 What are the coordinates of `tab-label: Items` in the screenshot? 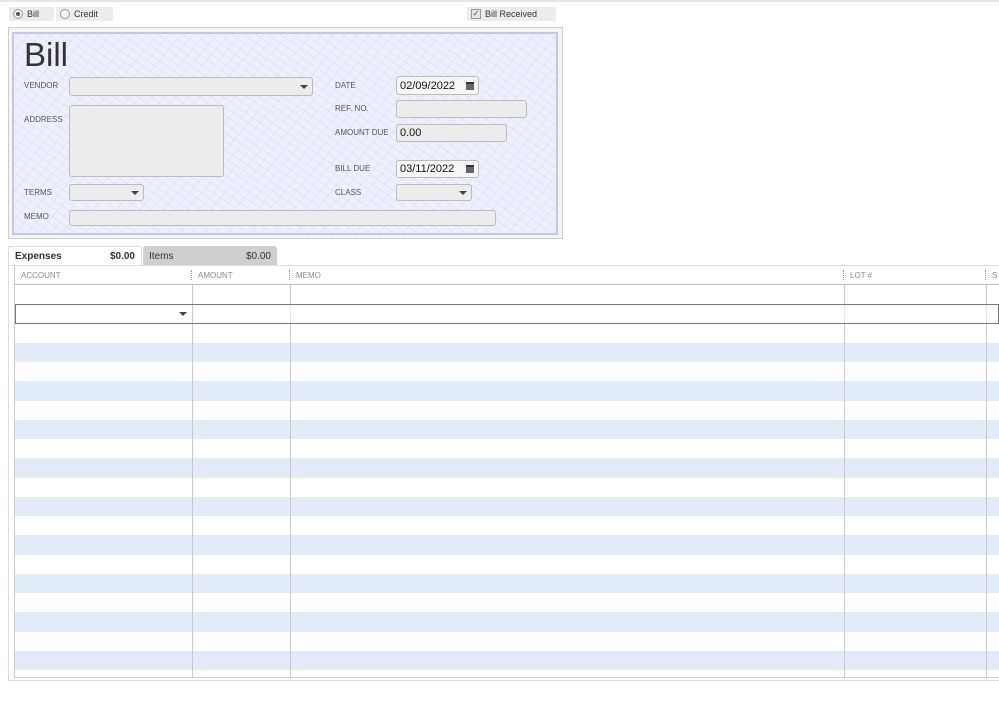 It's located at (161, 256).